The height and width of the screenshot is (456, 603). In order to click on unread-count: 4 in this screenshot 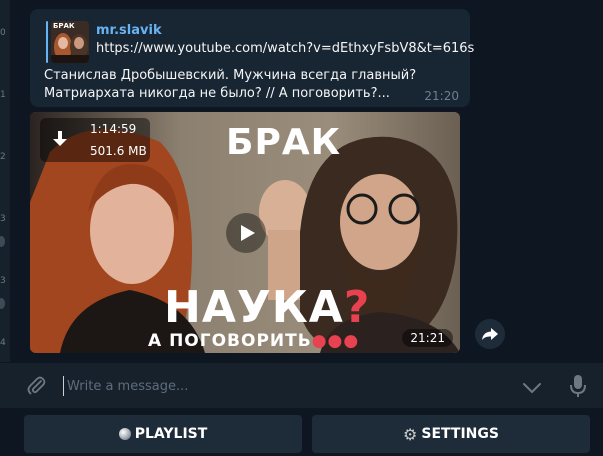, I will do `click(3, 343)`.